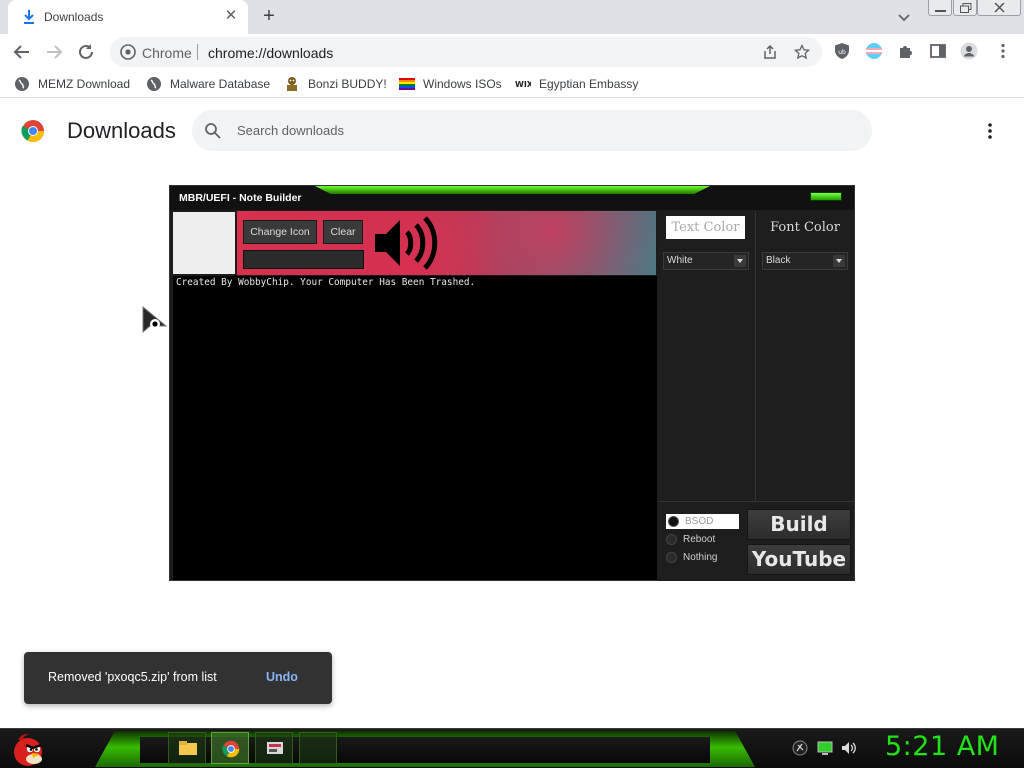 Image resolution: width=1024 pixels, height=768 pixels. What do you see at coordinates (700, 557) in the screenshot?
I see `radio-label: Nothing` at bounding box center [700, 557].